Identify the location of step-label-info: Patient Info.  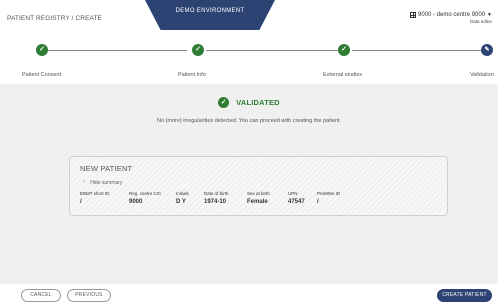
(192, 75).